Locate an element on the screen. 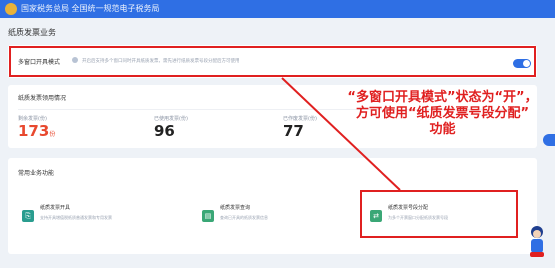 The width and height of the screenshot is (555, 268). help-float-tab is located at coordinates (549, 140).